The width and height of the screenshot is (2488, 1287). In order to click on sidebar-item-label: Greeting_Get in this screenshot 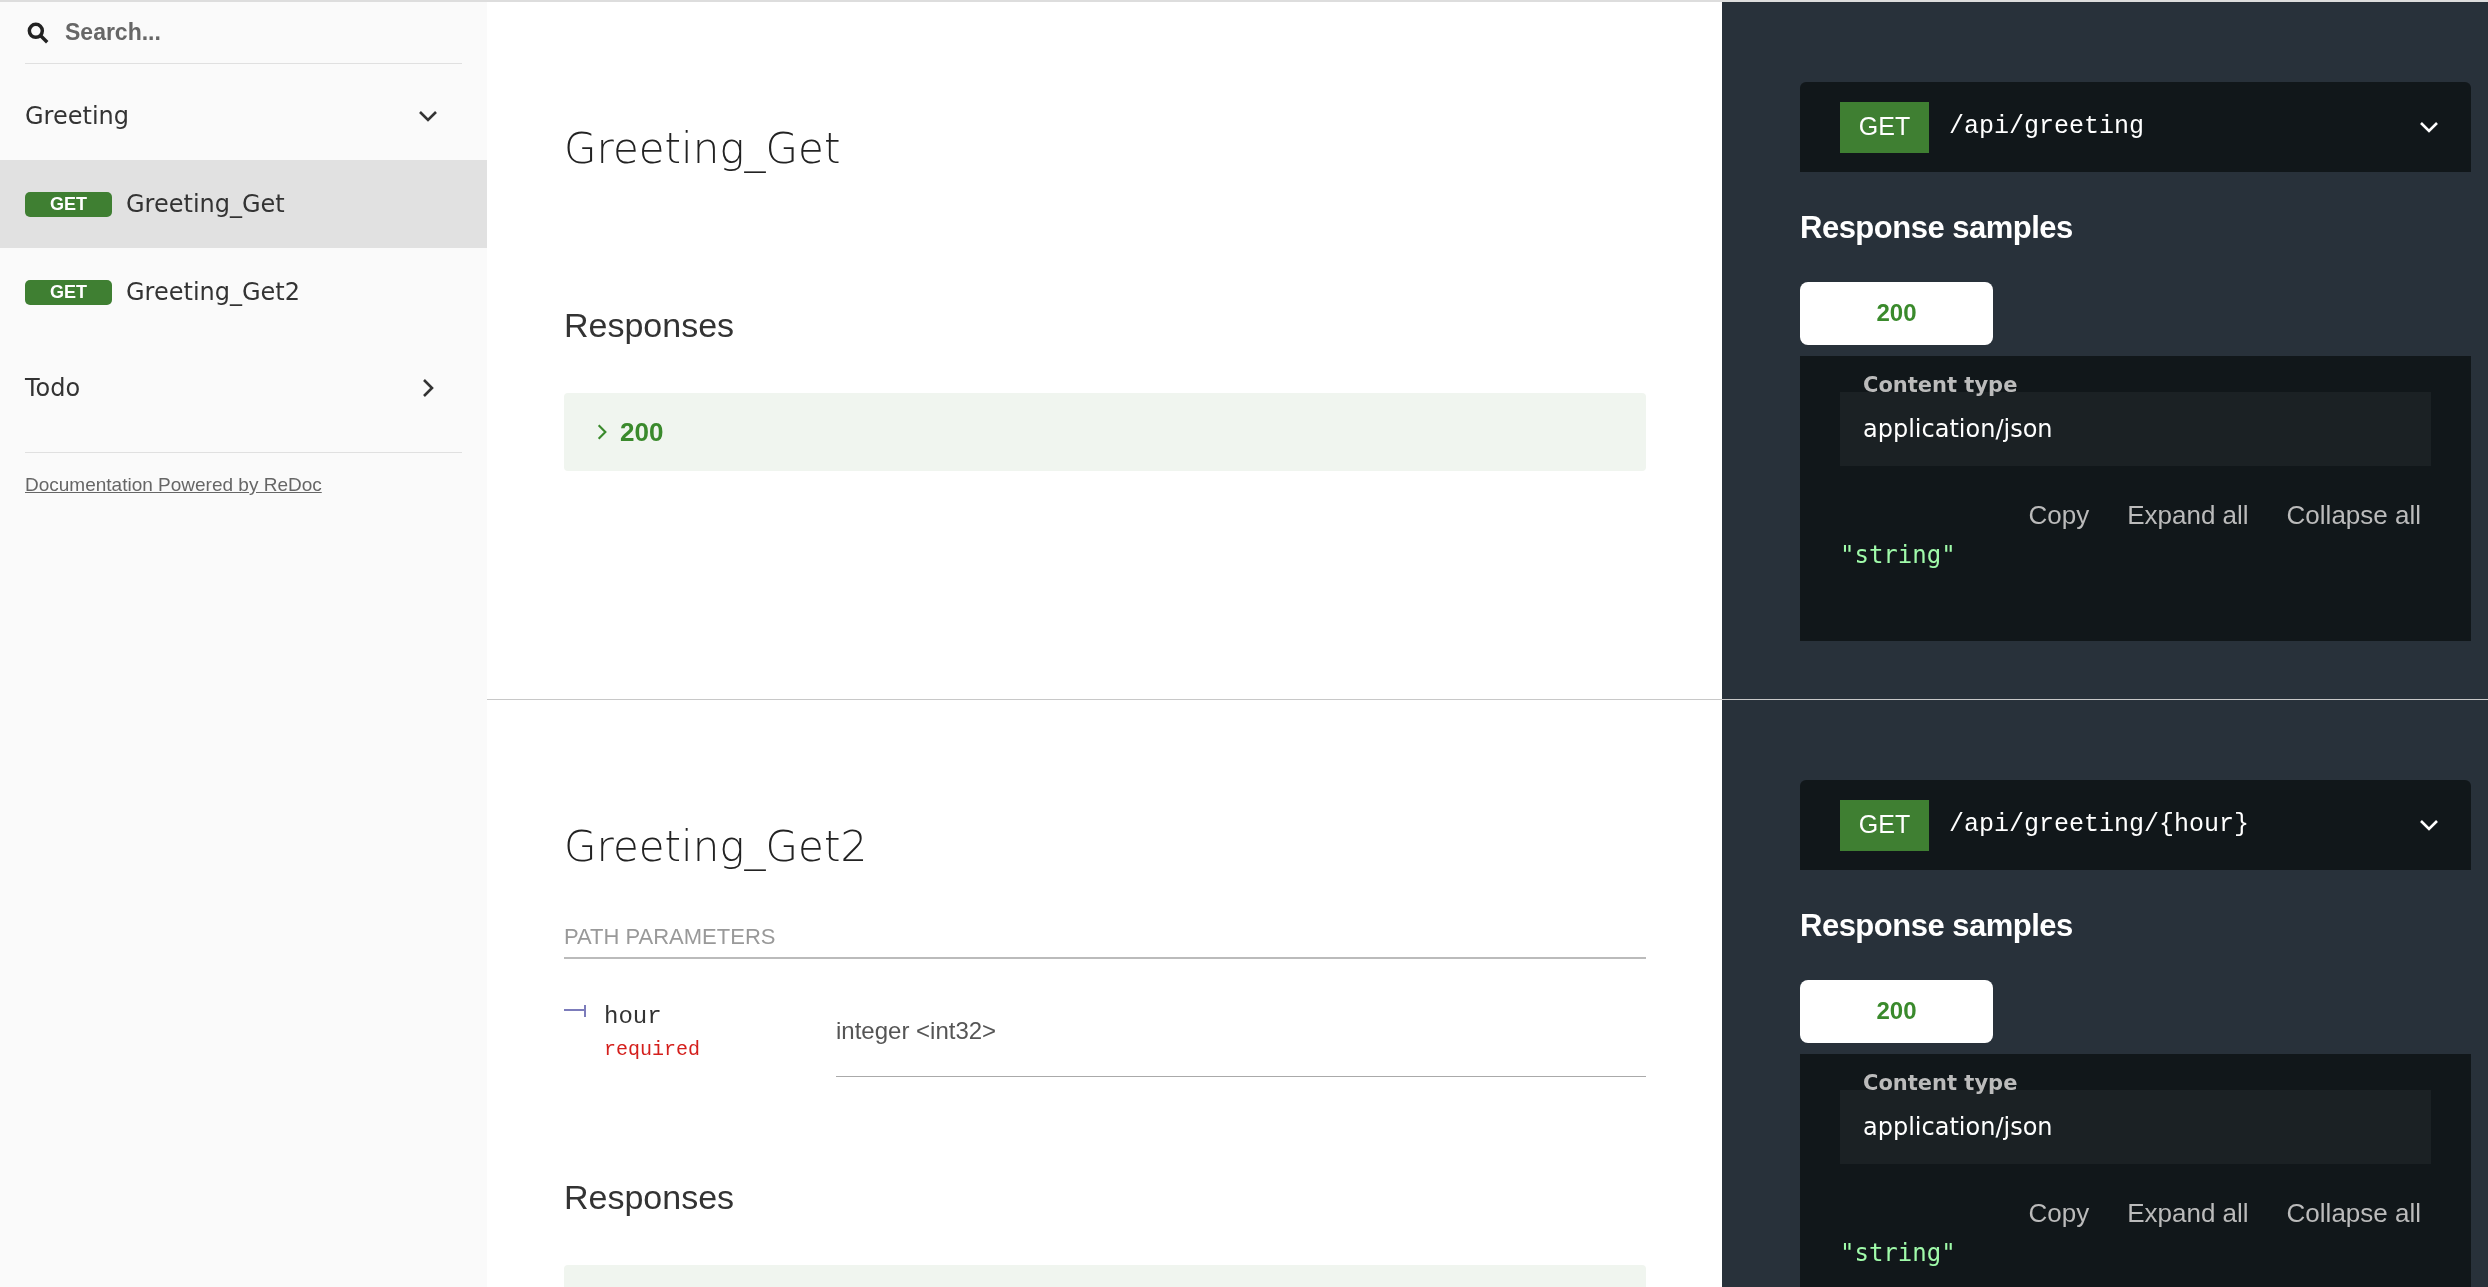, I will do `click(205, 204)`.